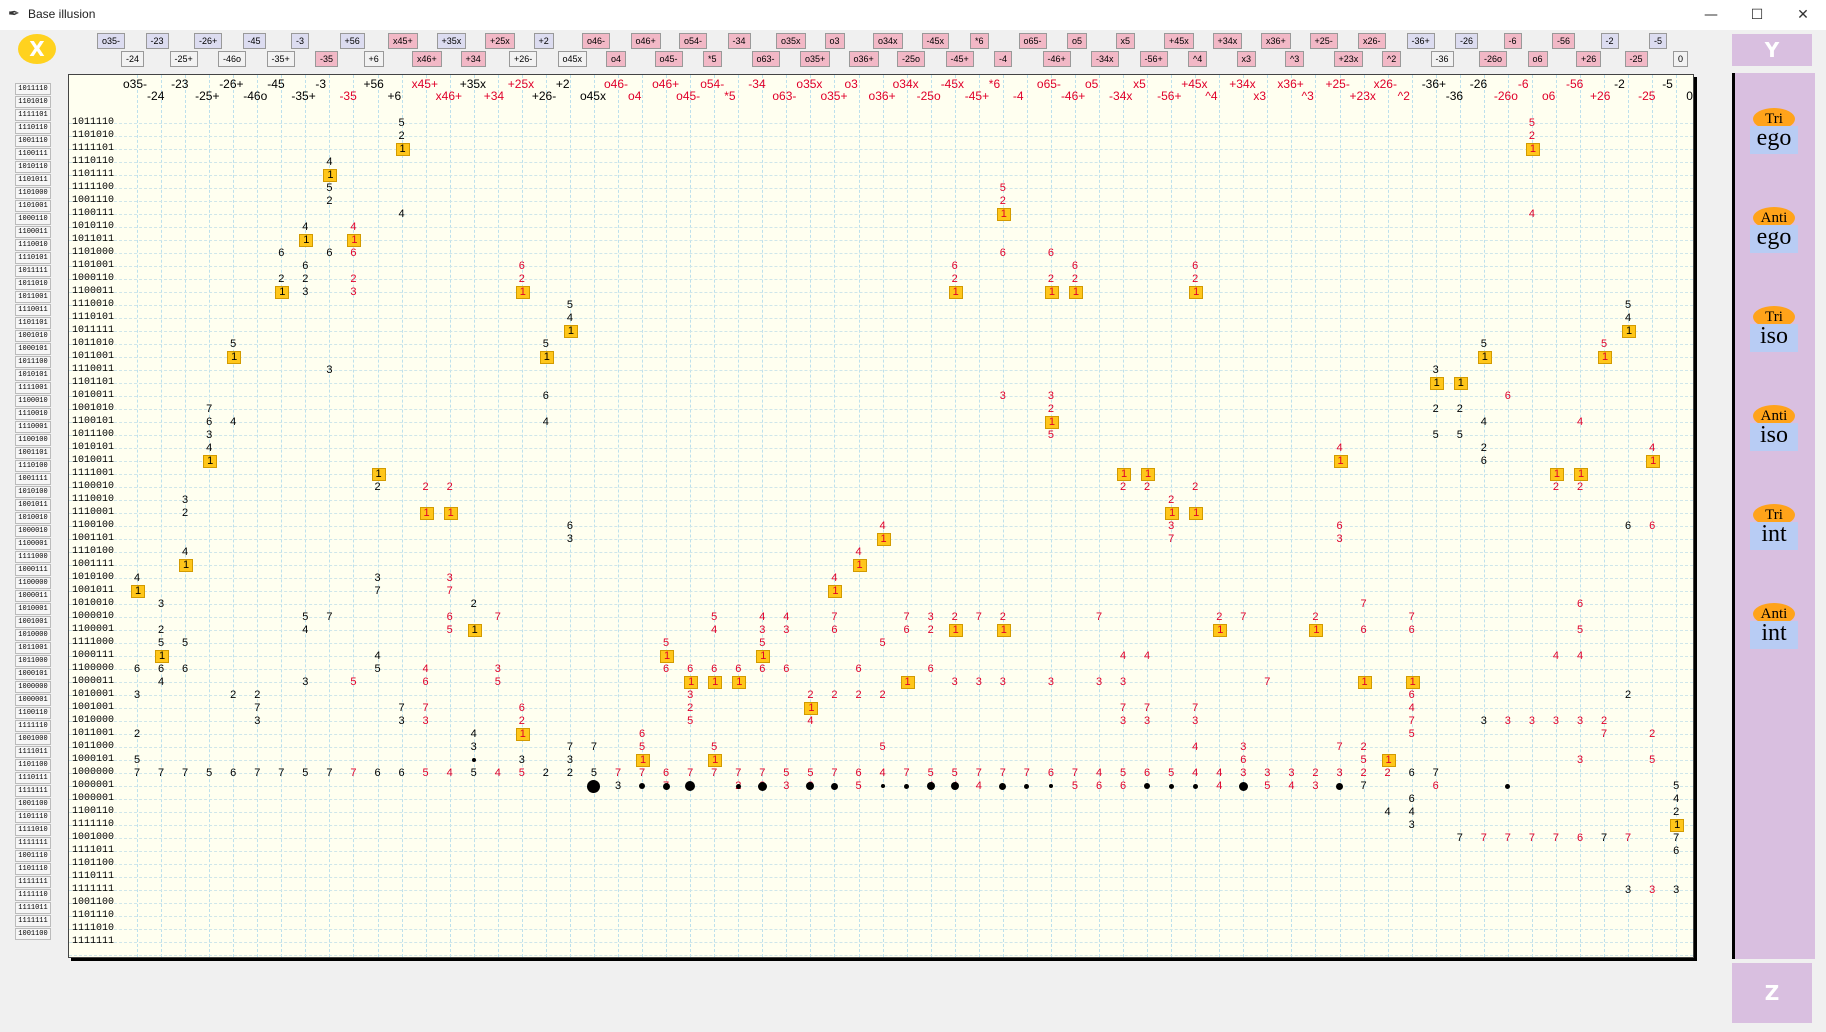  I want to click on row-button: 1001011, so click(33, 505).